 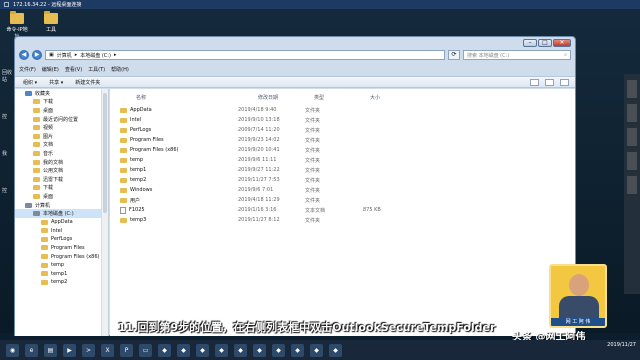 I want to click on nav-item: 计算机, so click(x=61, y=205).